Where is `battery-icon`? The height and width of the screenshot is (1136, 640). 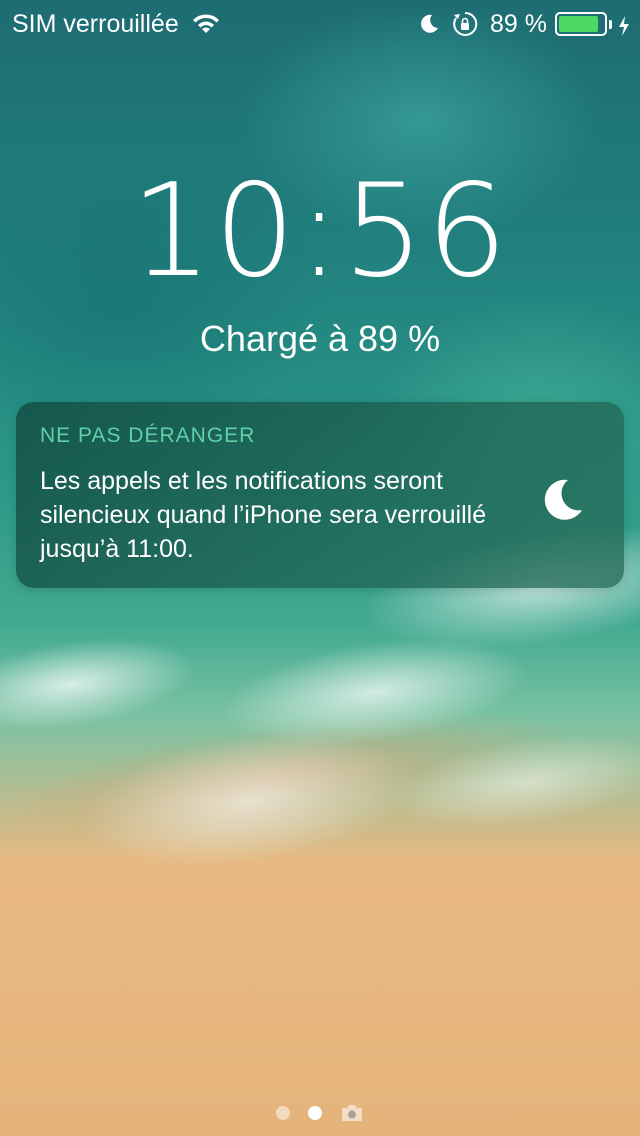 battery-icon is located at coordinates (581, 24).